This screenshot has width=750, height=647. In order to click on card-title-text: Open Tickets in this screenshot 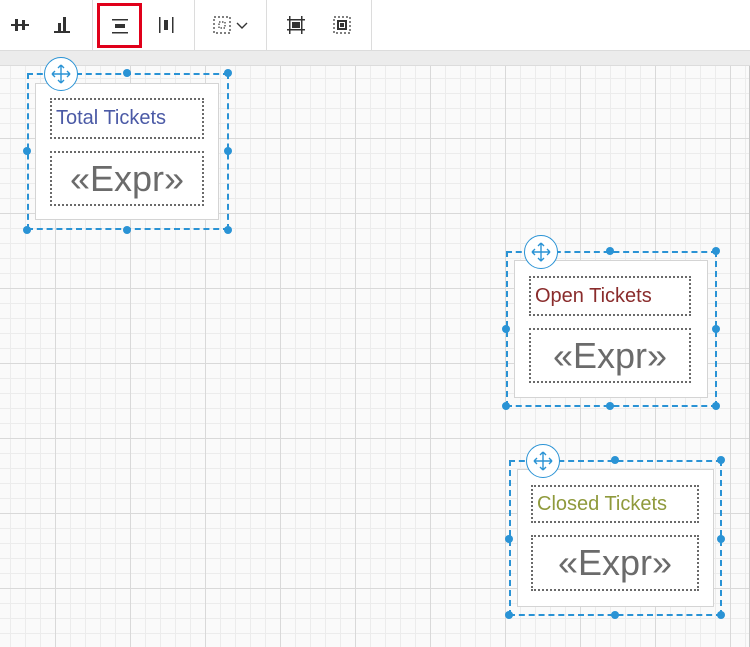, I will do `click(593, 295)`.